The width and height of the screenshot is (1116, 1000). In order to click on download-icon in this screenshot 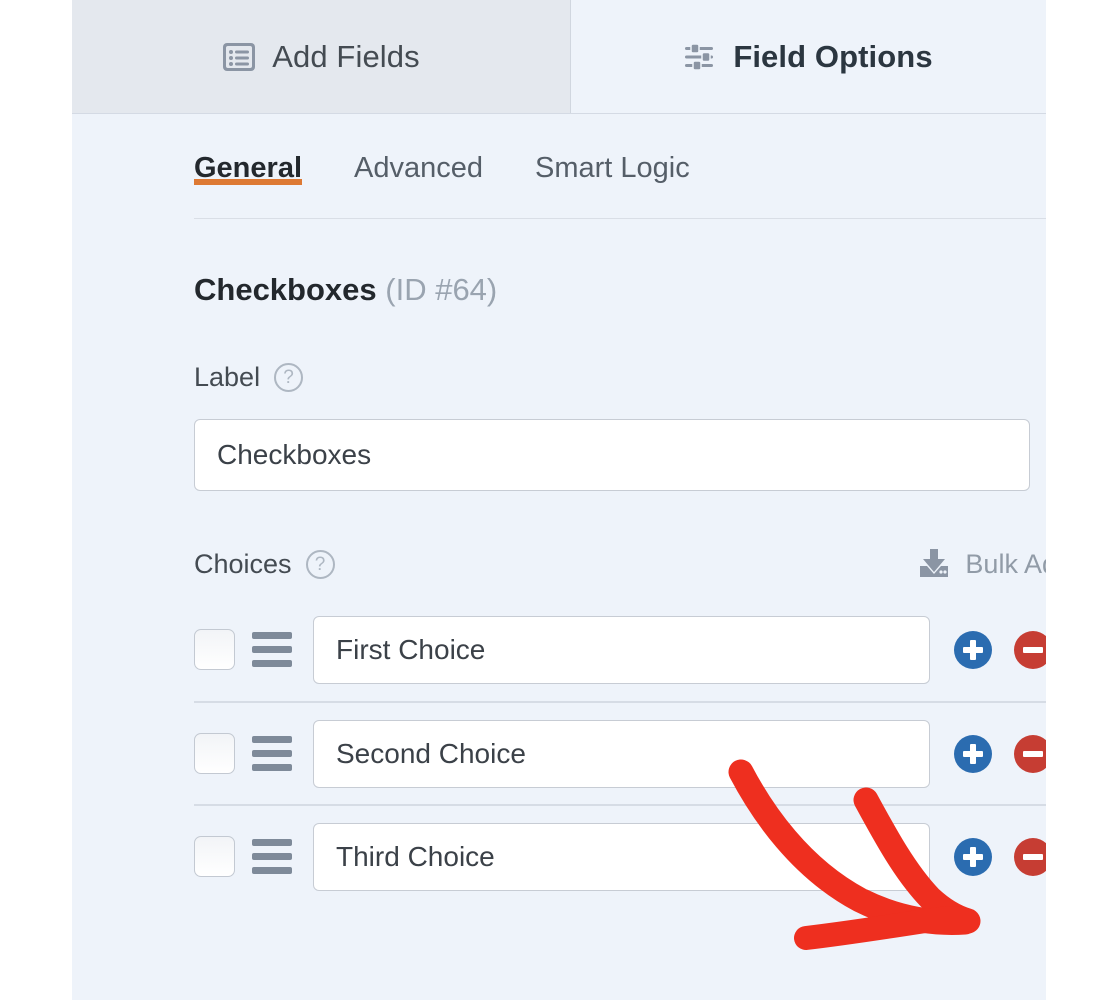, I will do `click(934, 564)`.